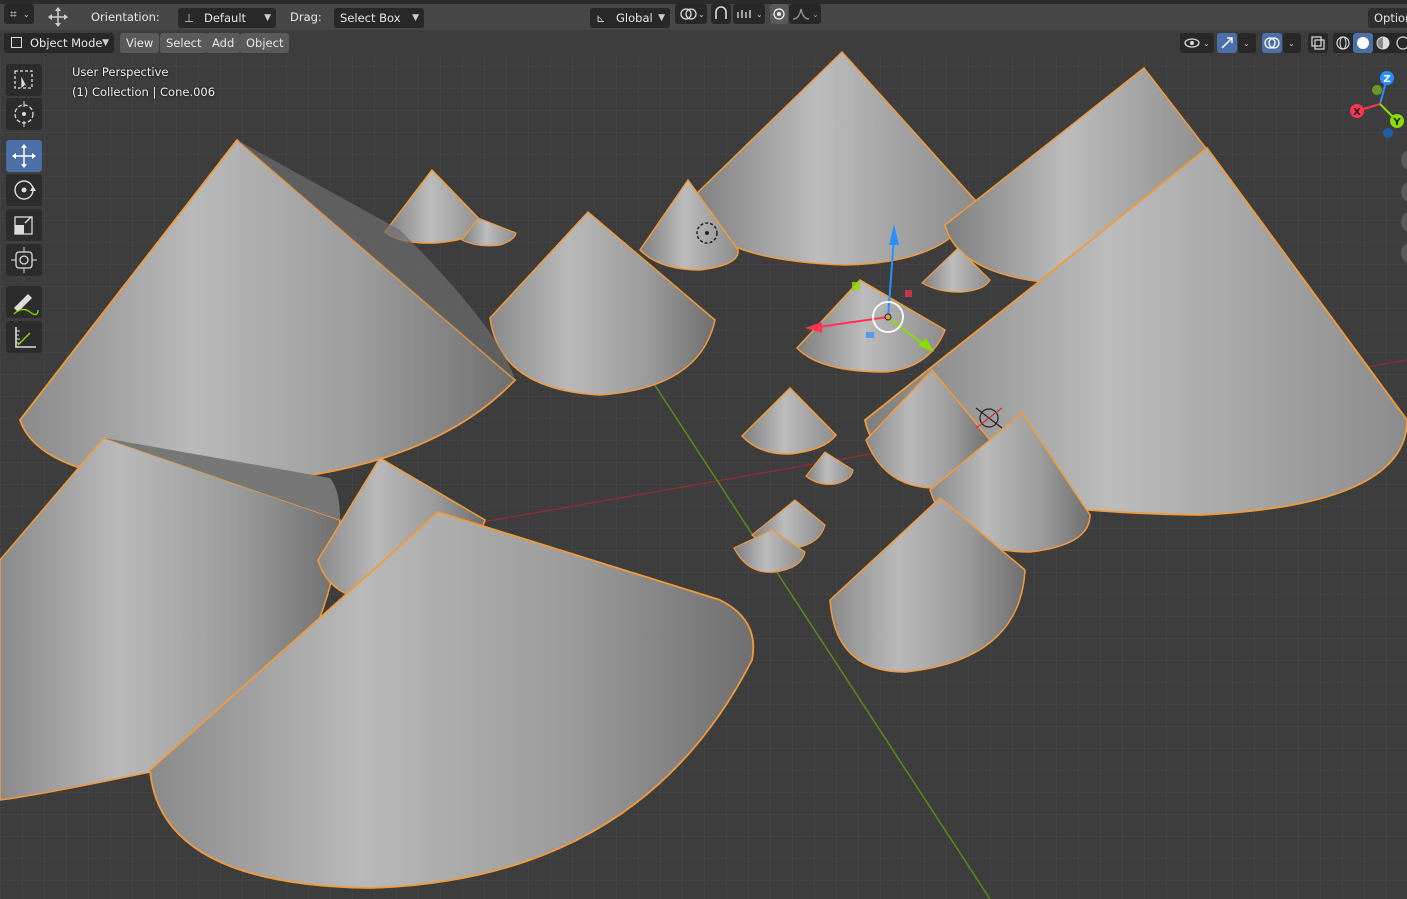  Describe the element at coordinates (265, 43) in the screenshot. I see `menu-object: Object` at that location.